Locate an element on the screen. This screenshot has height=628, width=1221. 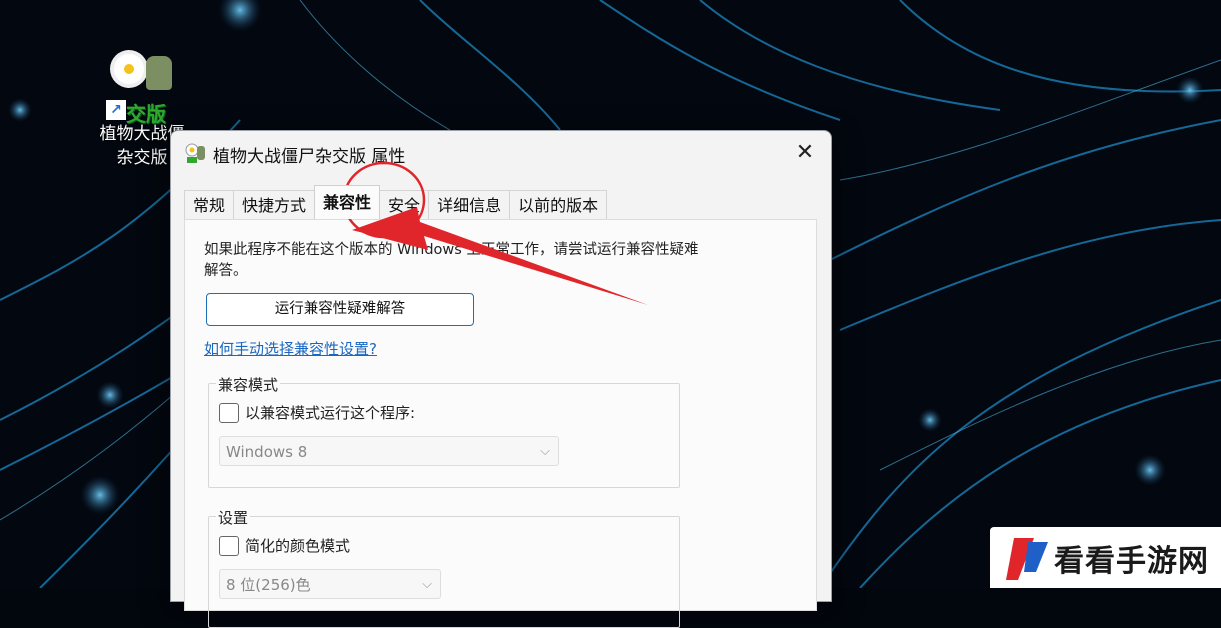
shortcut-arrow-icon: ↗ is located at coordinates (116, 110).